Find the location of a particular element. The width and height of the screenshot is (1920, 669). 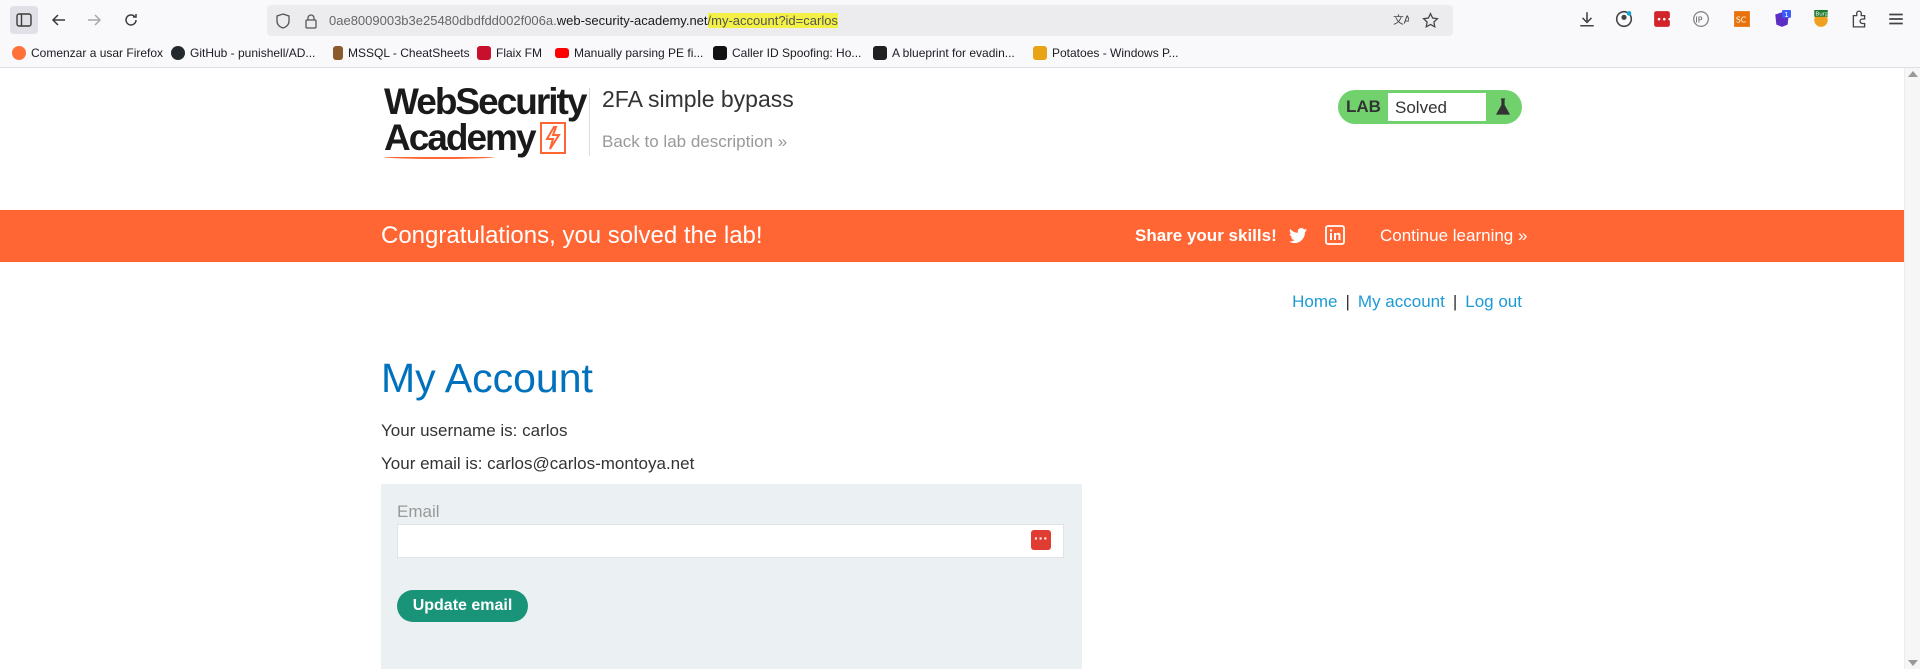

url-path: /my-account?id=carlos is located at coordinates (772, 20).